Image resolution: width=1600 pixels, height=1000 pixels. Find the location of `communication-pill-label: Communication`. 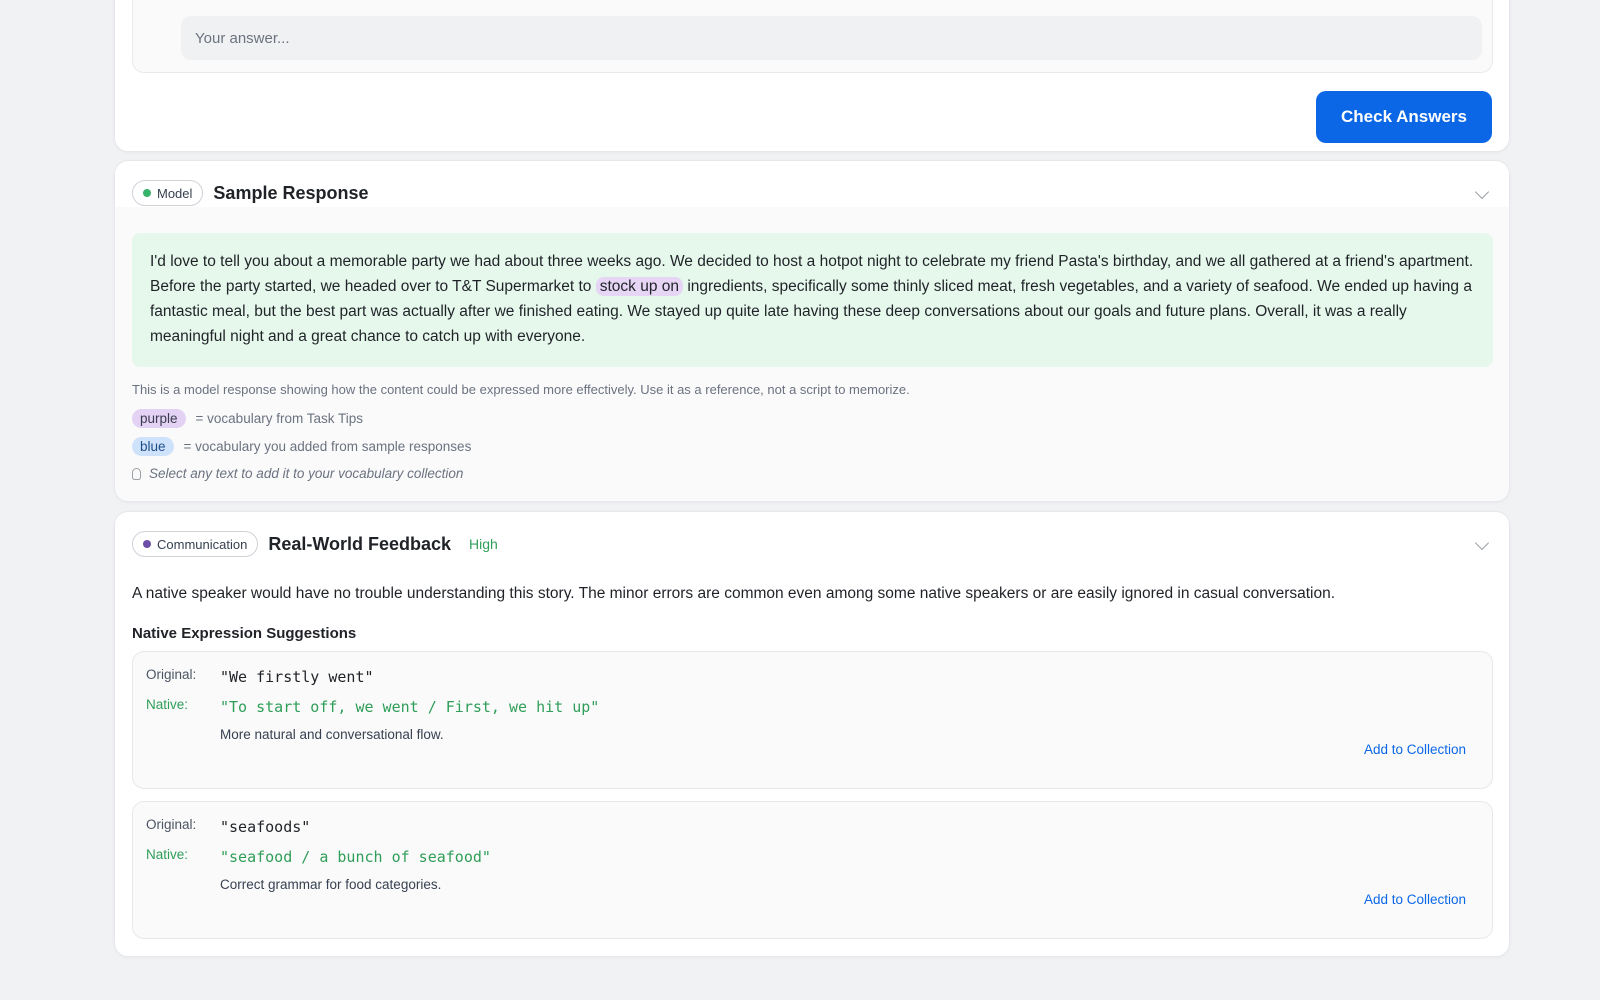

communication-pill-label: Communication is located at coordinates (202, 544).